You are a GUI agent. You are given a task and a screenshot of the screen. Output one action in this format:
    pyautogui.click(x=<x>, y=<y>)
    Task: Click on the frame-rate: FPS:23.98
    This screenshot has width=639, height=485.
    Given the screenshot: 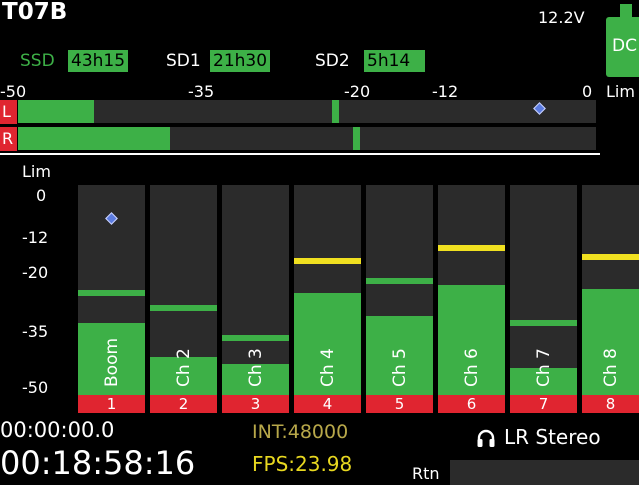 What is the action you would take?
    pyautogui.click(x=302, y=464)
    